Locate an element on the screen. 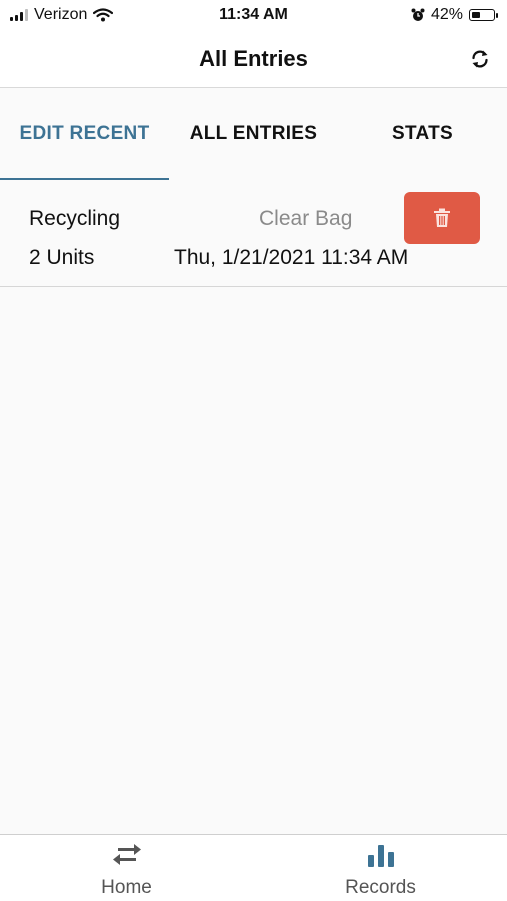 Image resolution: width=507 pixels, height=901 pixels. battery-percent: 42% is located at coordinates (446, 14).